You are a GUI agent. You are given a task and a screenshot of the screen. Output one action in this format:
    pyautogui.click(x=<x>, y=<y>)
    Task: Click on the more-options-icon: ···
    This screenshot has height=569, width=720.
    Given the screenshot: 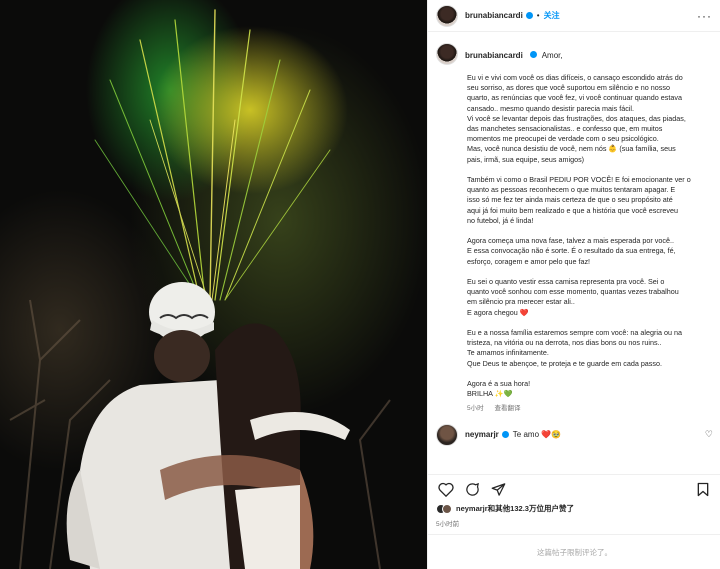 What is the action you would take?
    pyautogui.click(x=704, y=16)
    